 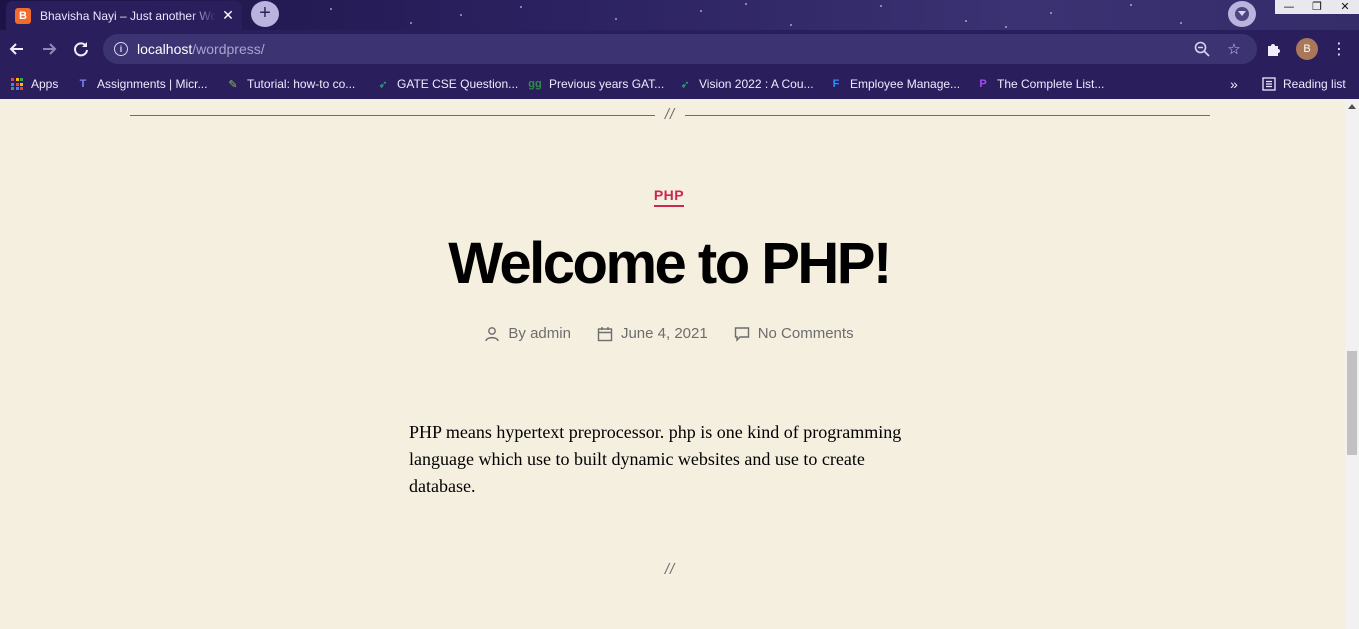 I want to click on scroll-up-arrow-icon, so click(x=1352, y=106).